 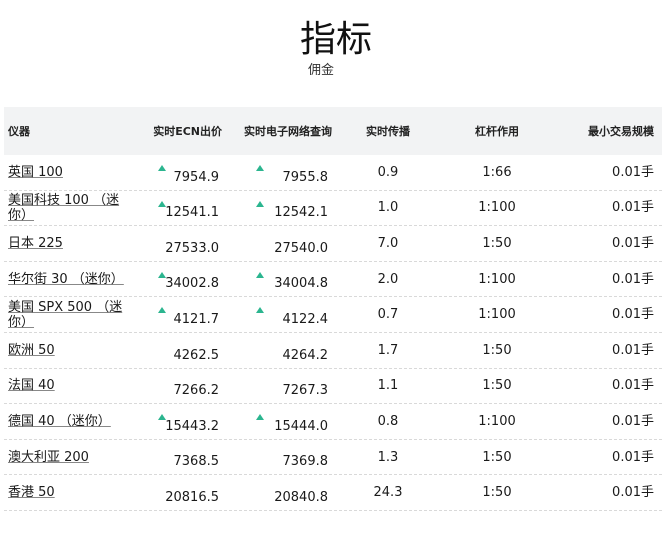 What do you see at coordinates (388, 350) in the screenshot?
I see `spread-value: 1.7` at bounding box center [388, 350].